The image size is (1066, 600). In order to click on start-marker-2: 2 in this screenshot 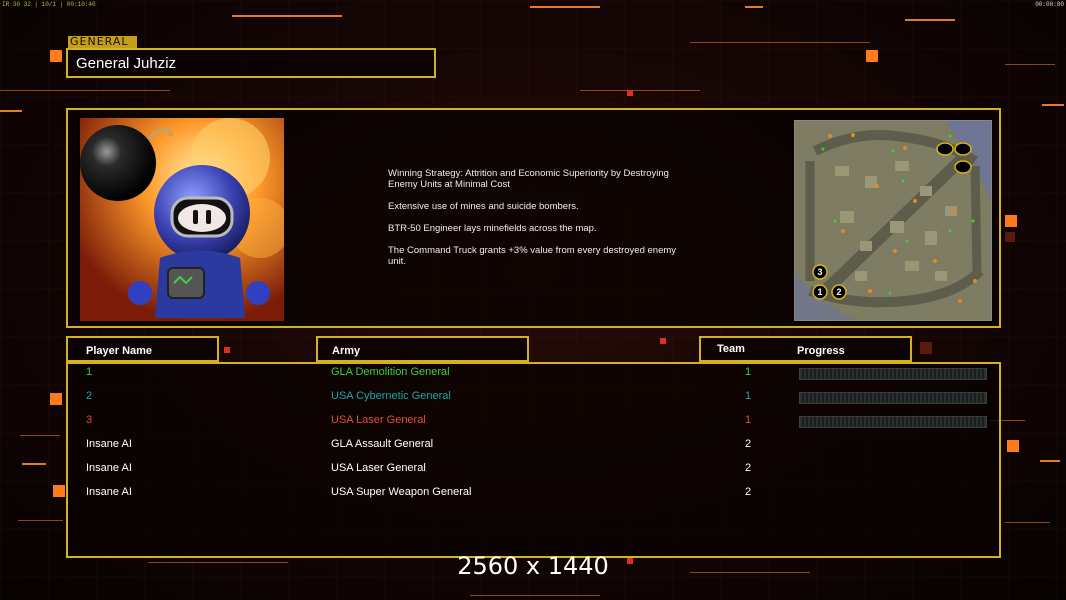, I will do `click(838, 292)`.